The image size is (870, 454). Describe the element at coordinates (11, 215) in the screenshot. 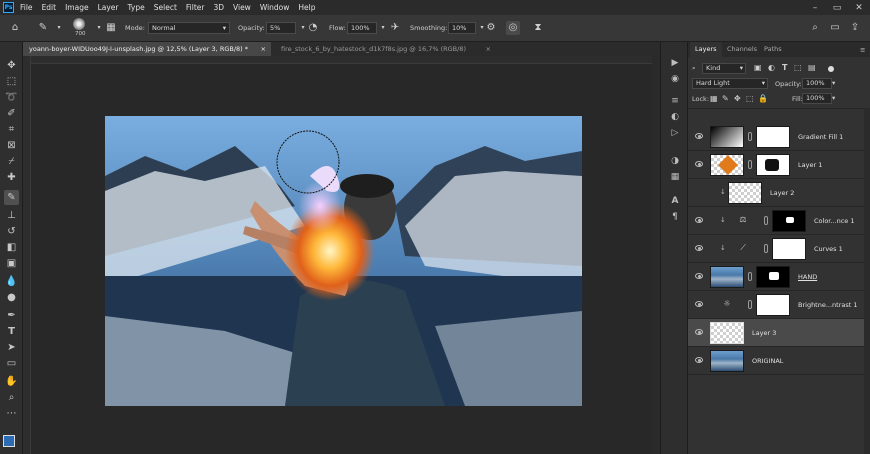

I see `stamp-tool-icon: ⊥` at that location.